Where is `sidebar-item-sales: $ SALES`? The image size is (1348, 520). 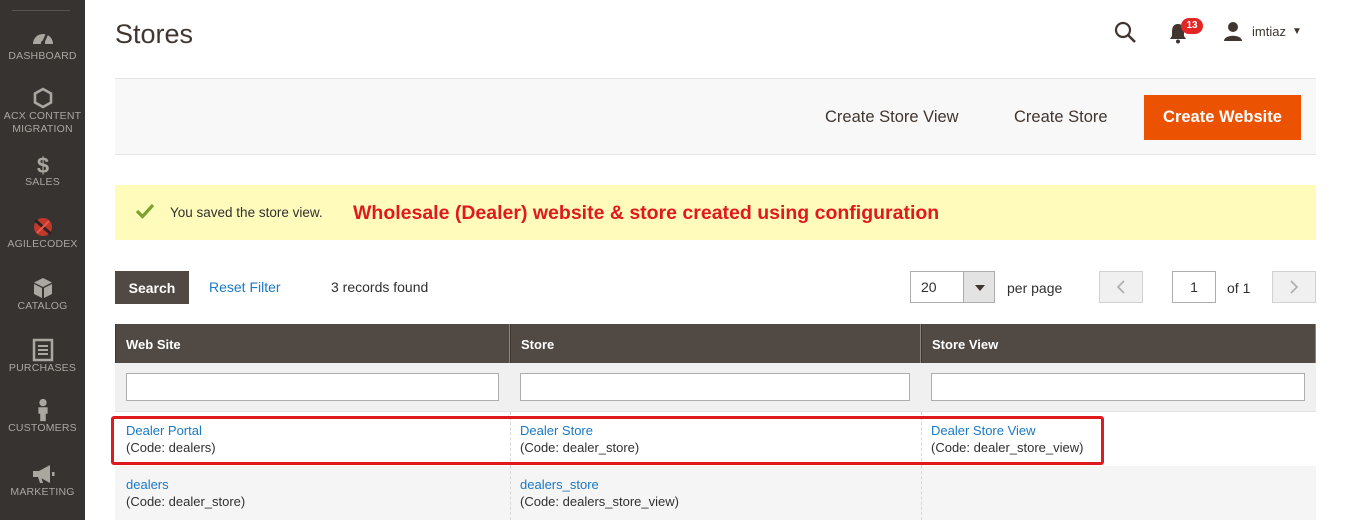 sidebar-item-sales: $ SALES is located at coordinates (42, 170).